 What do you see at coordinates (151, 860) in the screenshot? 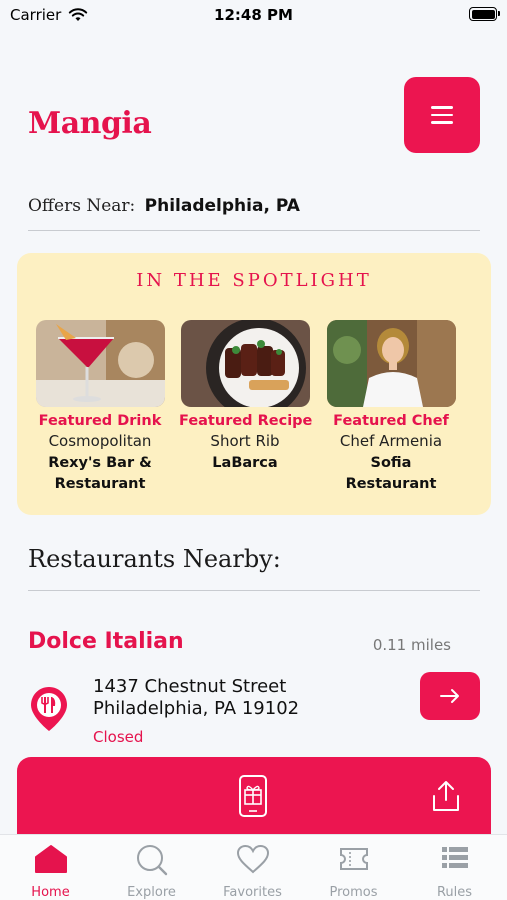
I see `search-icon` at bounding box center [151, 860].